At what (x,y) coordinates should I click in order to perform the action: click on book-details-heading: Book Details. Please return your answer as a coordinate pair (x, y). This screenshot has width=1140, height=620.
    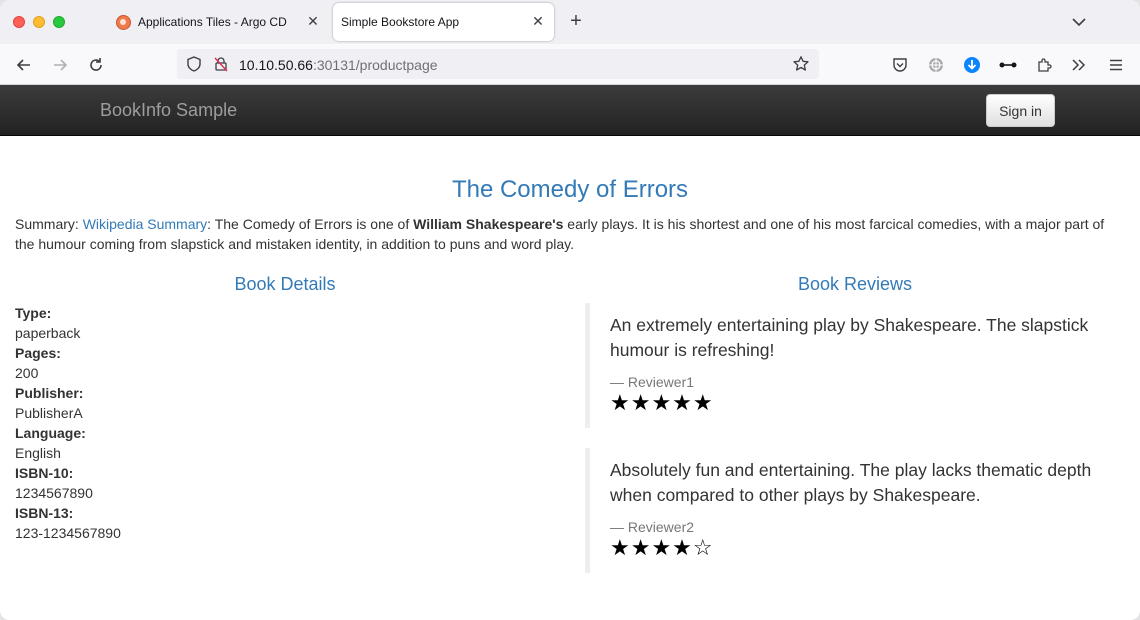
    Looking at the image, I should click on (285, 284).